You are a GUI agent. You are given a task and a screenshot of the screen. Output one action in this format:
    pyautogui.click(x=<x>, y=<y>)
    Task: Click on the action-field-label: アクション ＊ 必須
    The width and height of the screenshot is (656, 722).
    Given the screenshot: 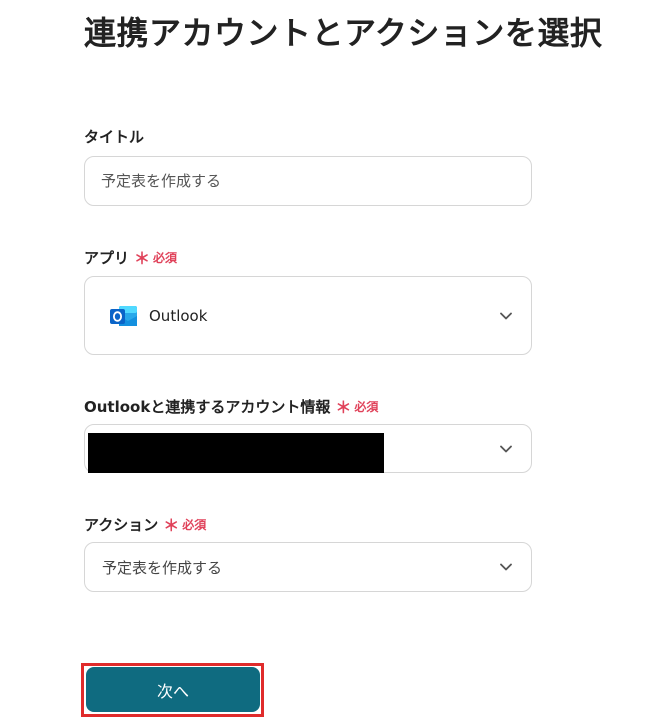 What is the action you would take?
    pyautogui.click(x=145, y=524)
    